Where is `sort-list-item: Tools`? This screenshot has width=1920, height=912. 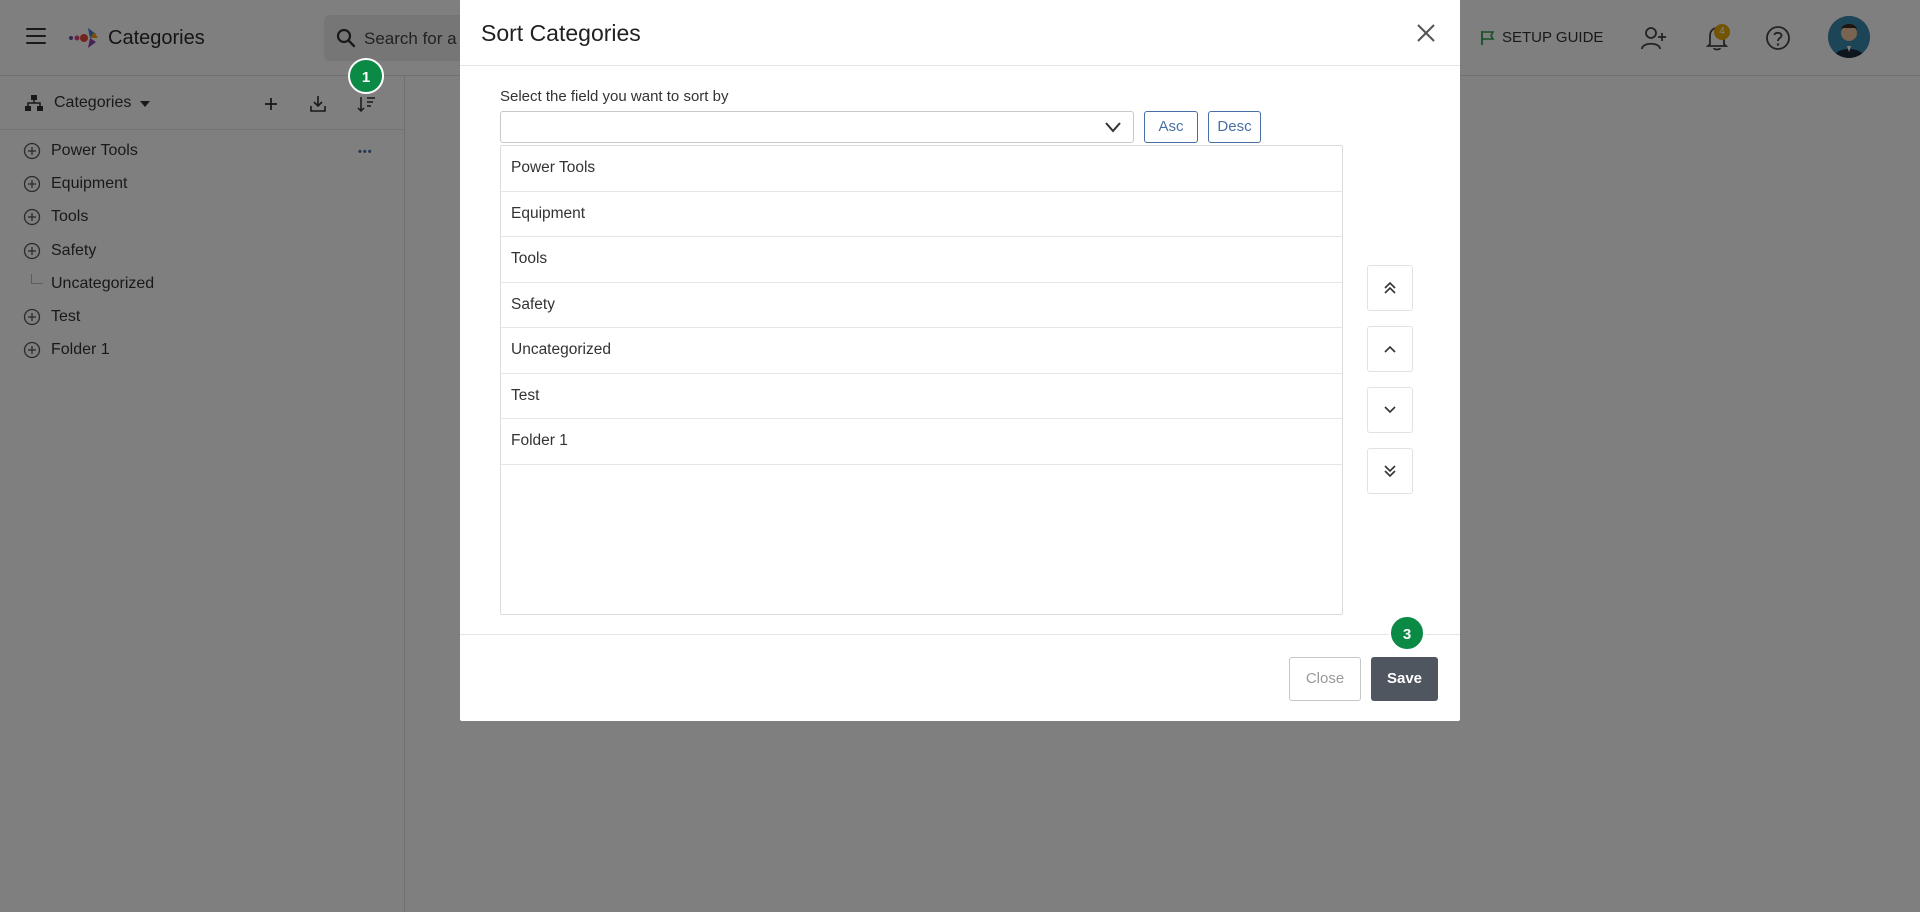 sort-list-item: Tools is located at coordinates (921, 260).